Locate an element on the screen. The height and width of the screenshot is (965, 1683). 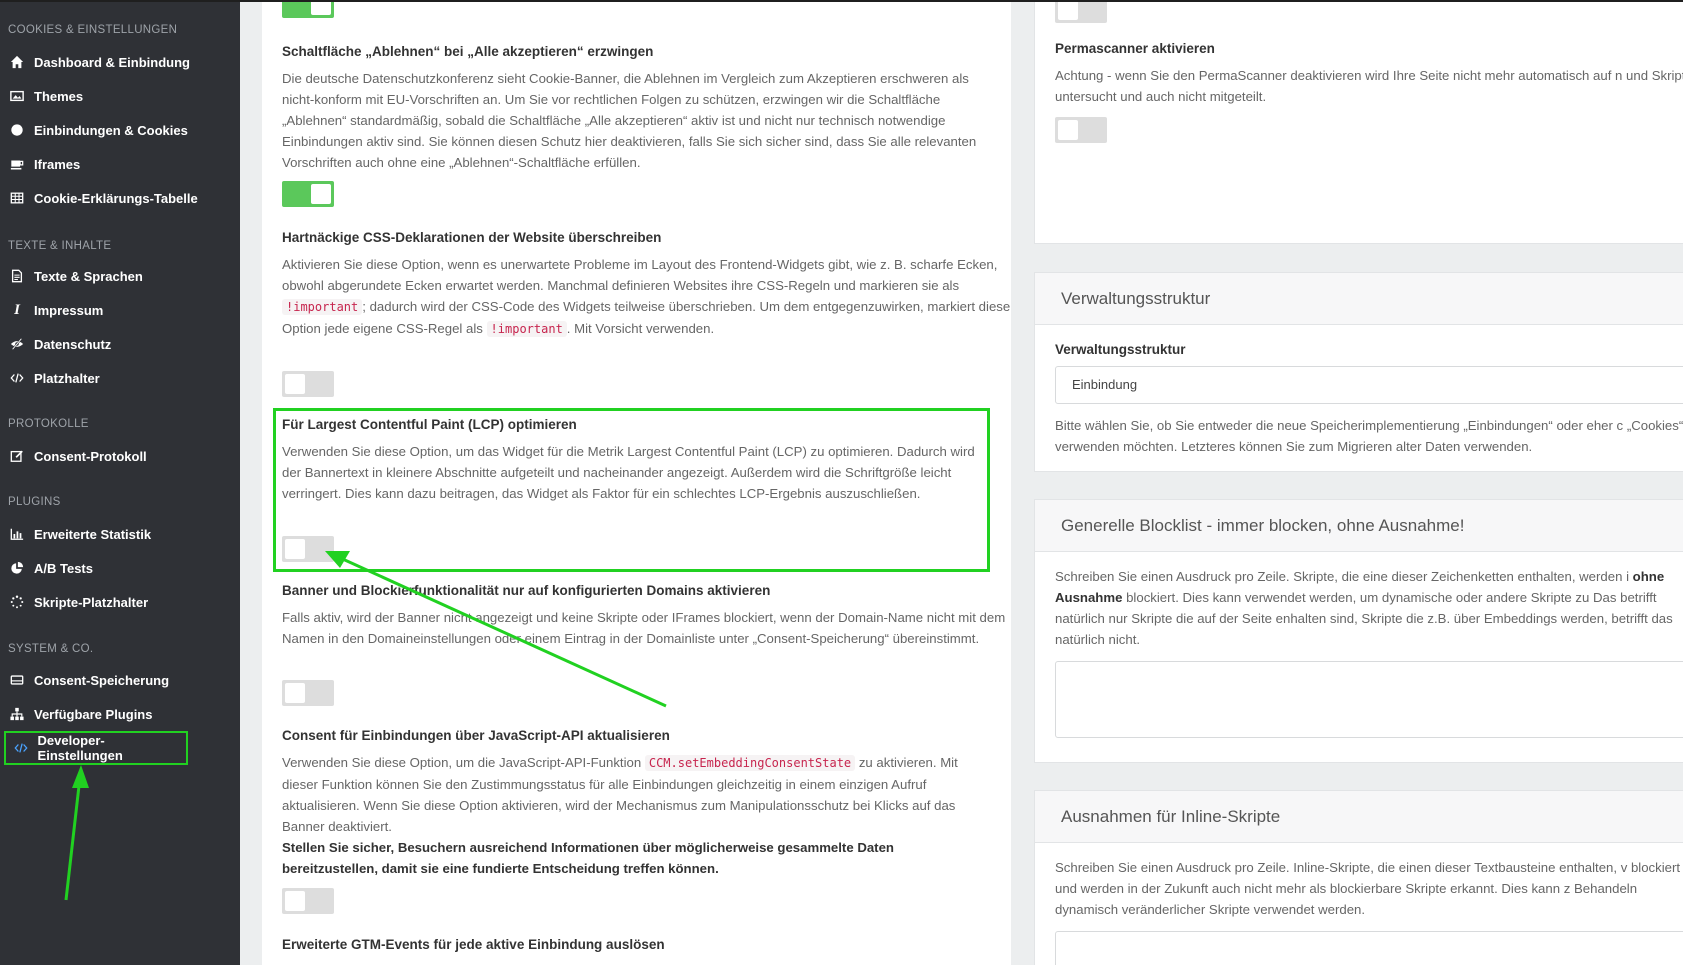
bar-chart-icon is located at coordinates (17, 534).